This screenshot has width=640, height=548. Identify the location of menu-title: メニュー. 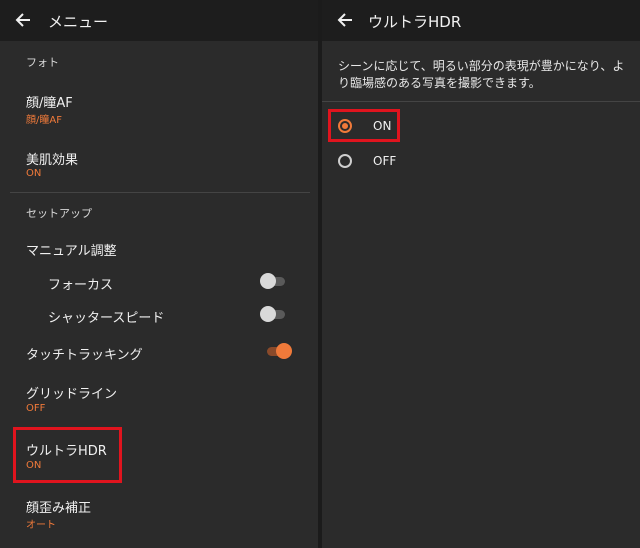
(78, 22).